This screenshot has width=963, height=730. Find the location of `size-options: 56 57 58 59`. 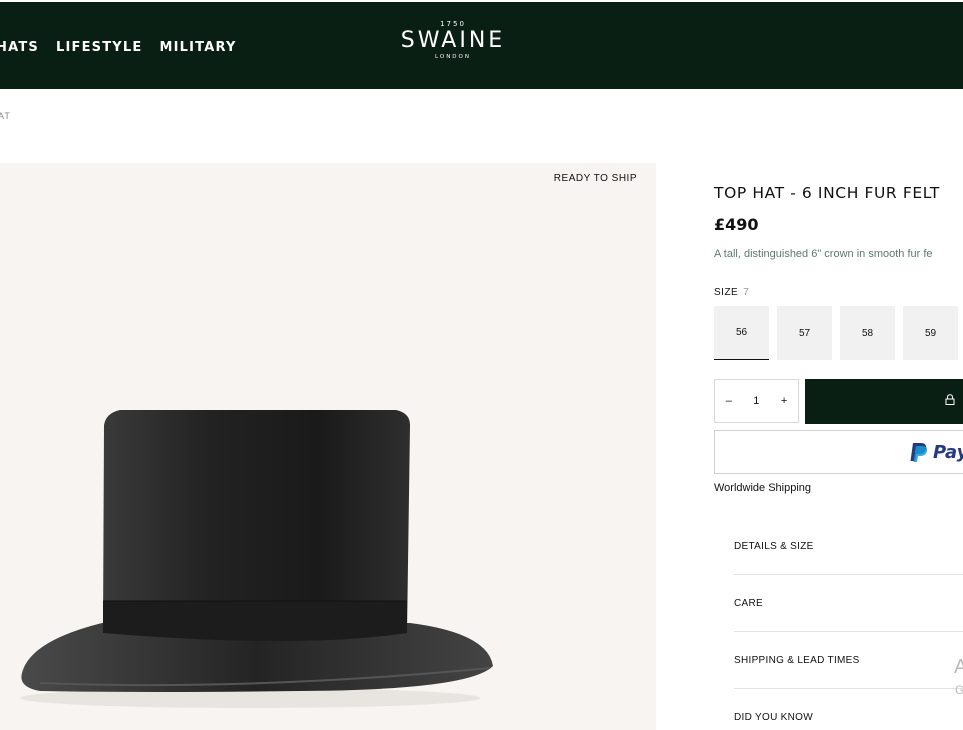

size-options: 56 57 58 59 is located at coordinates (836, 333).